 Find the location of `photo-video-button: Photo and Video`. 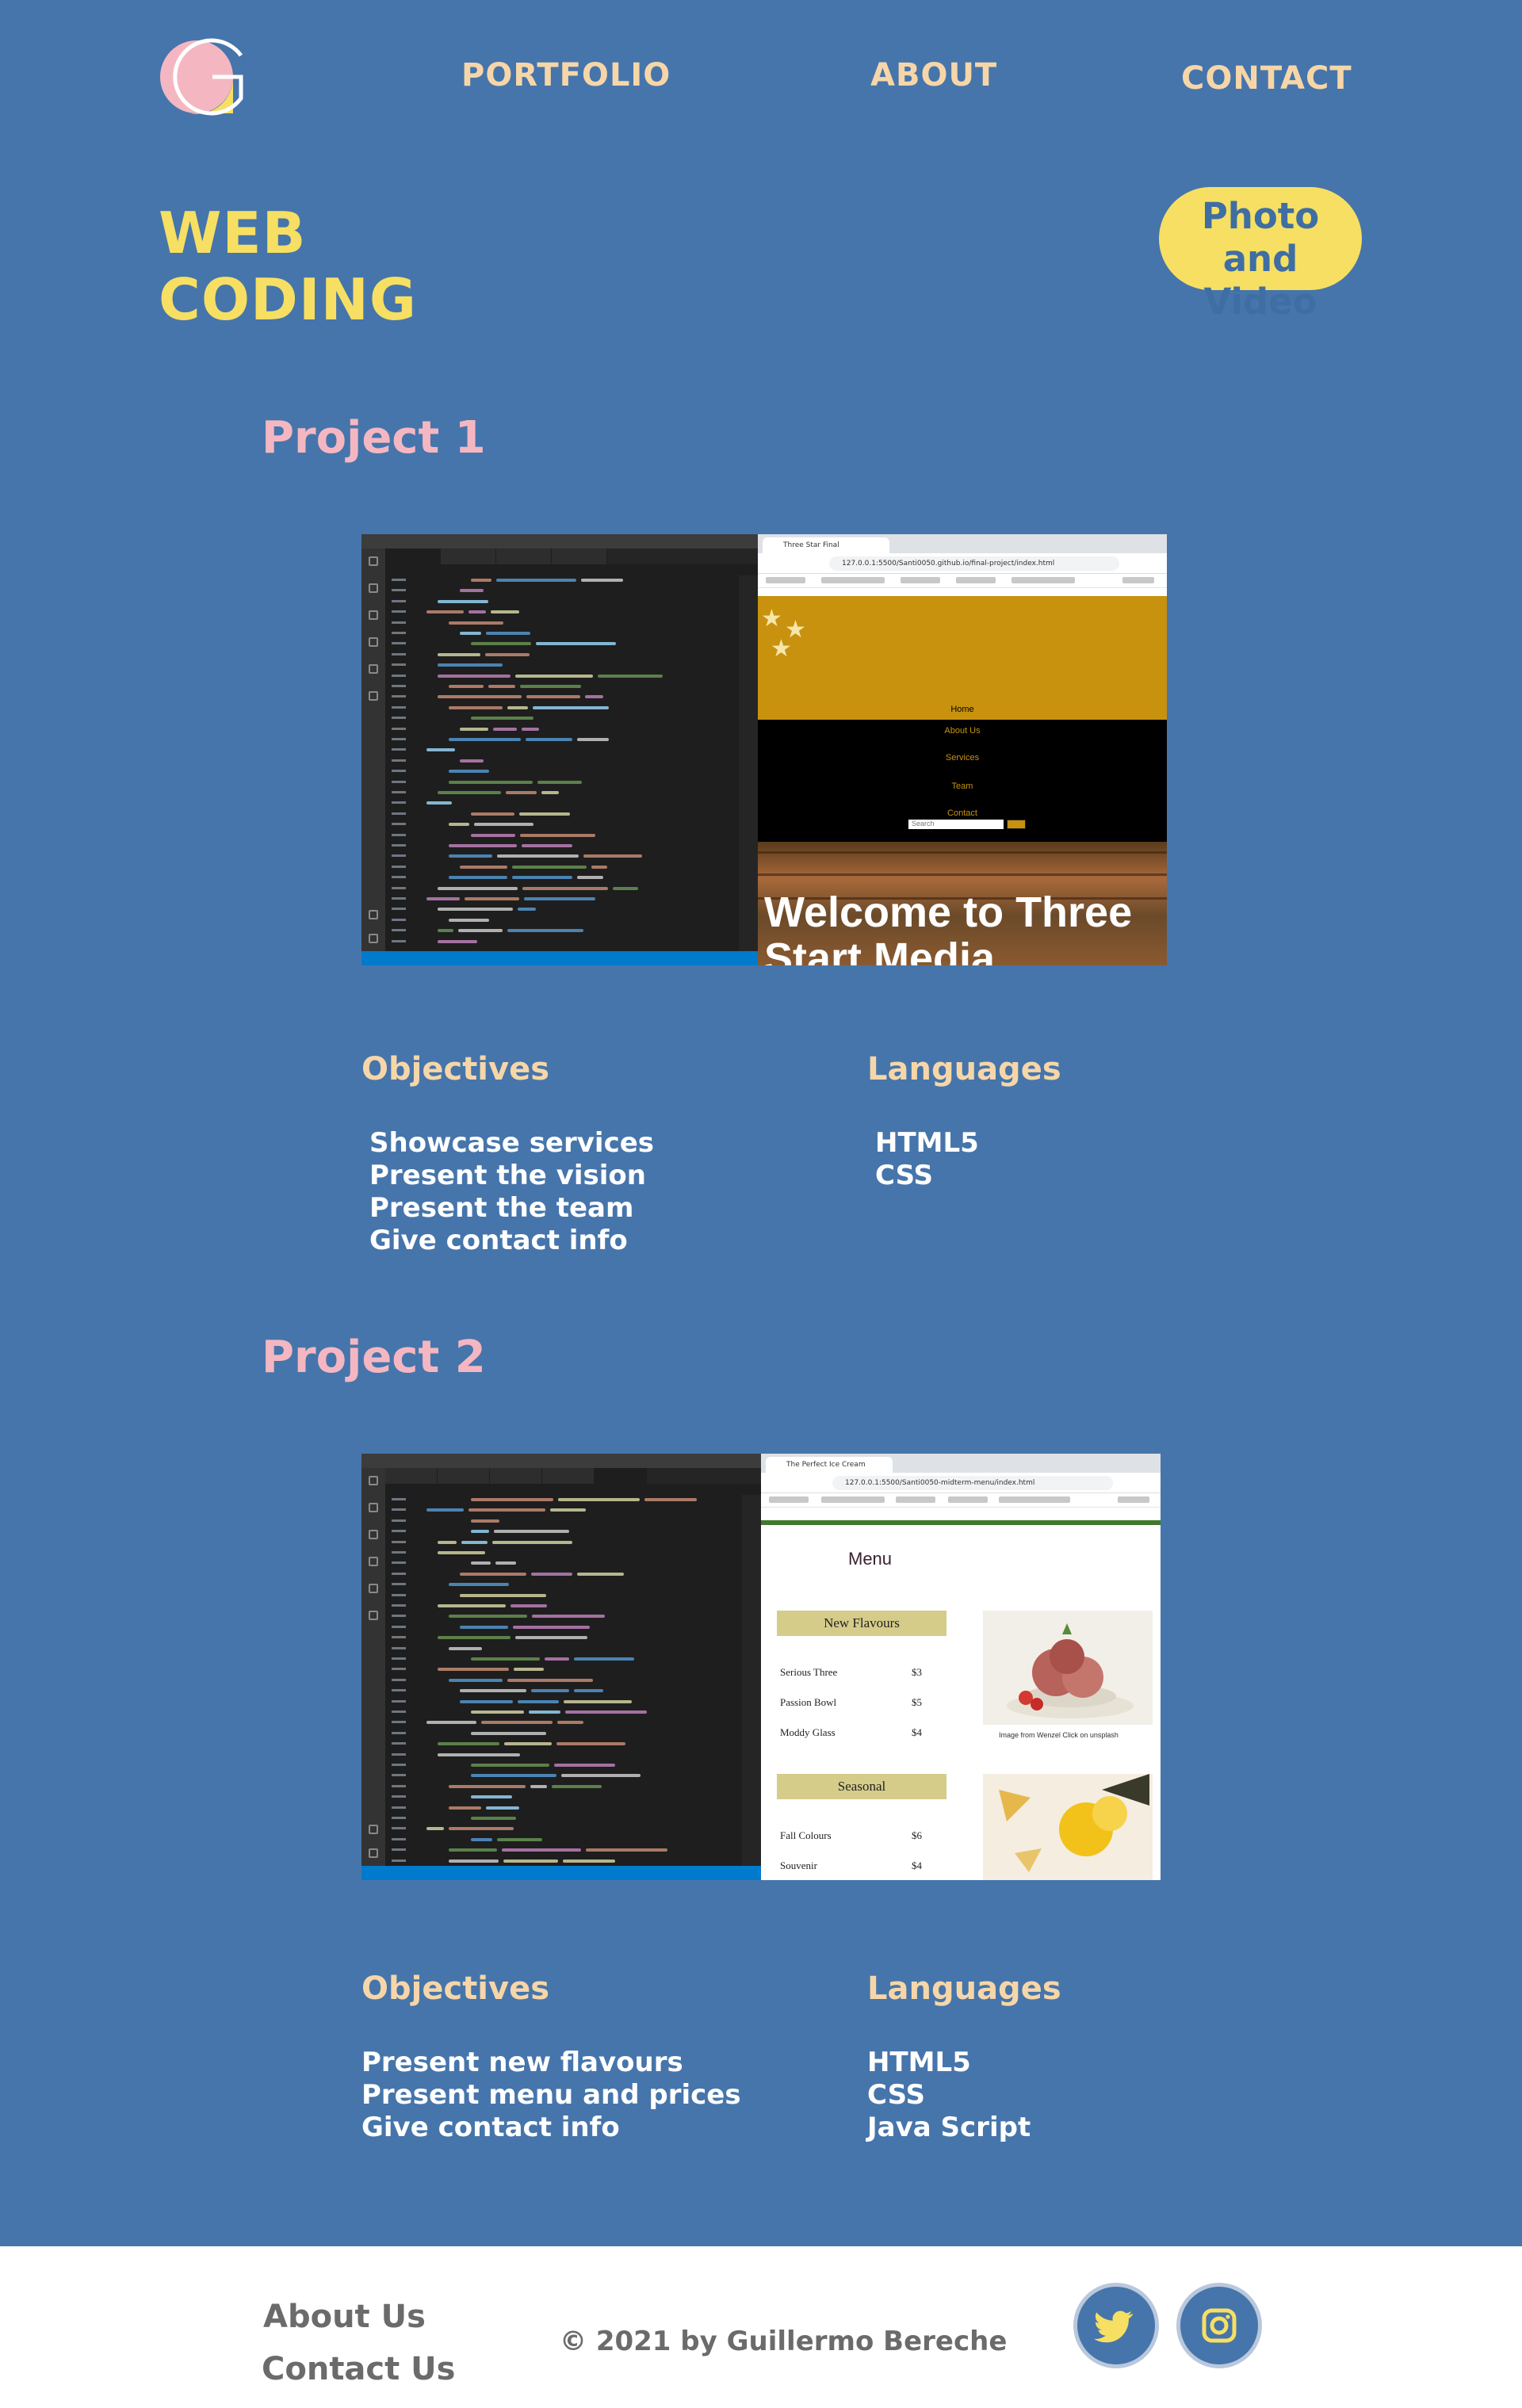

photo-video-button: Photo and Video is located at coordinates (1260, 255).